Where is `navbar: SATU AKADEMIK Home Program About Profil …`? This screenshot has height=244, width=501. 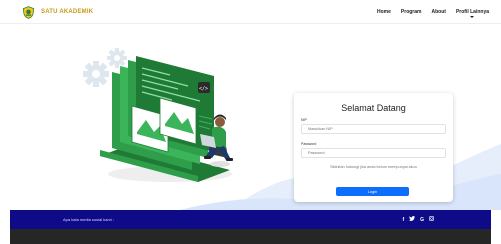 navbar: SATU AKADEMIK Home Program About Profil … is located at coordinates (250, 12).